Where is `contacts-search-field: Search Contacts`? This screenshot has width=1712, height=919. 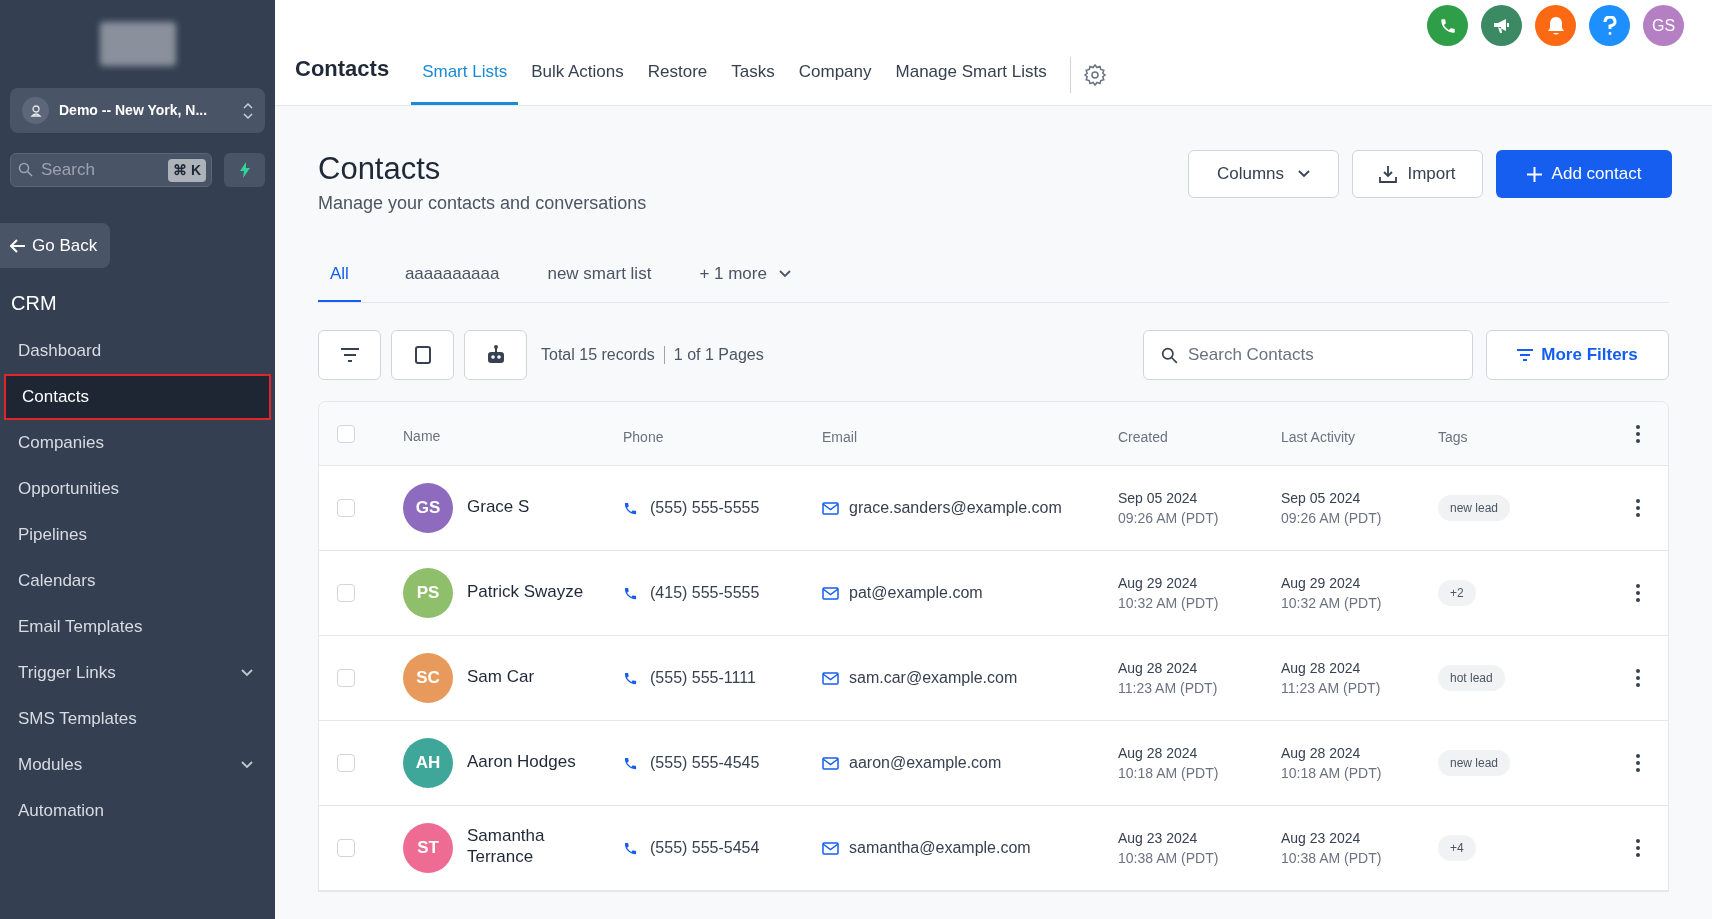 contacts-search-field: Search Contacts is located at coordinates (1308, 355).